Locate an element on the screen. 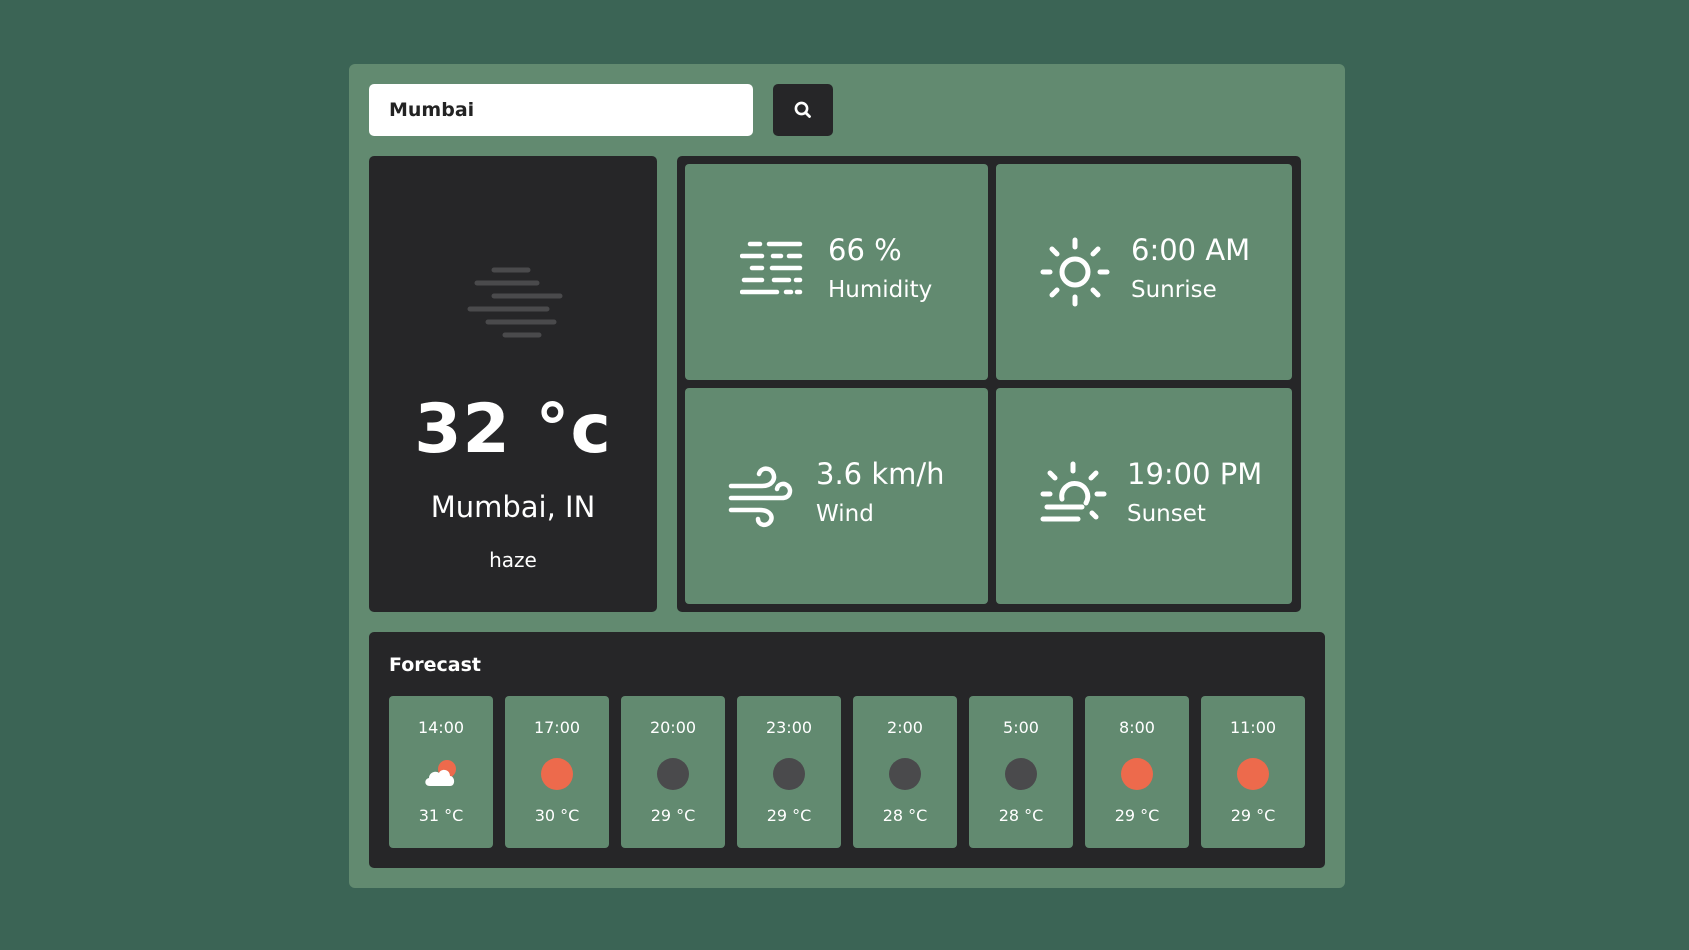 The height and width of the screenshot is (950, 1689). search-bar is located at coordinates (601, 110).